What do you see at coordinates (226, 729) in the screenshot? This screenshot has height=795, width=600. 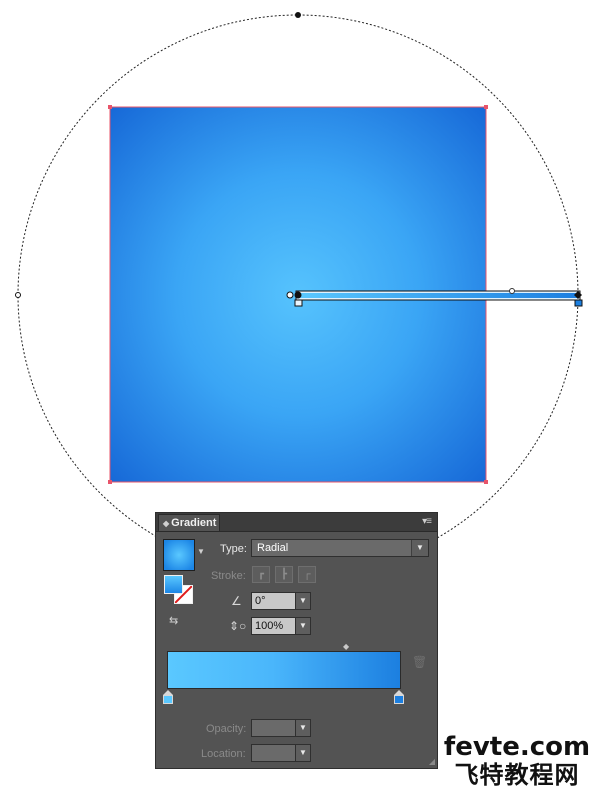 I see `opacity-label: Opacity:` at bounding box center [226, 729].